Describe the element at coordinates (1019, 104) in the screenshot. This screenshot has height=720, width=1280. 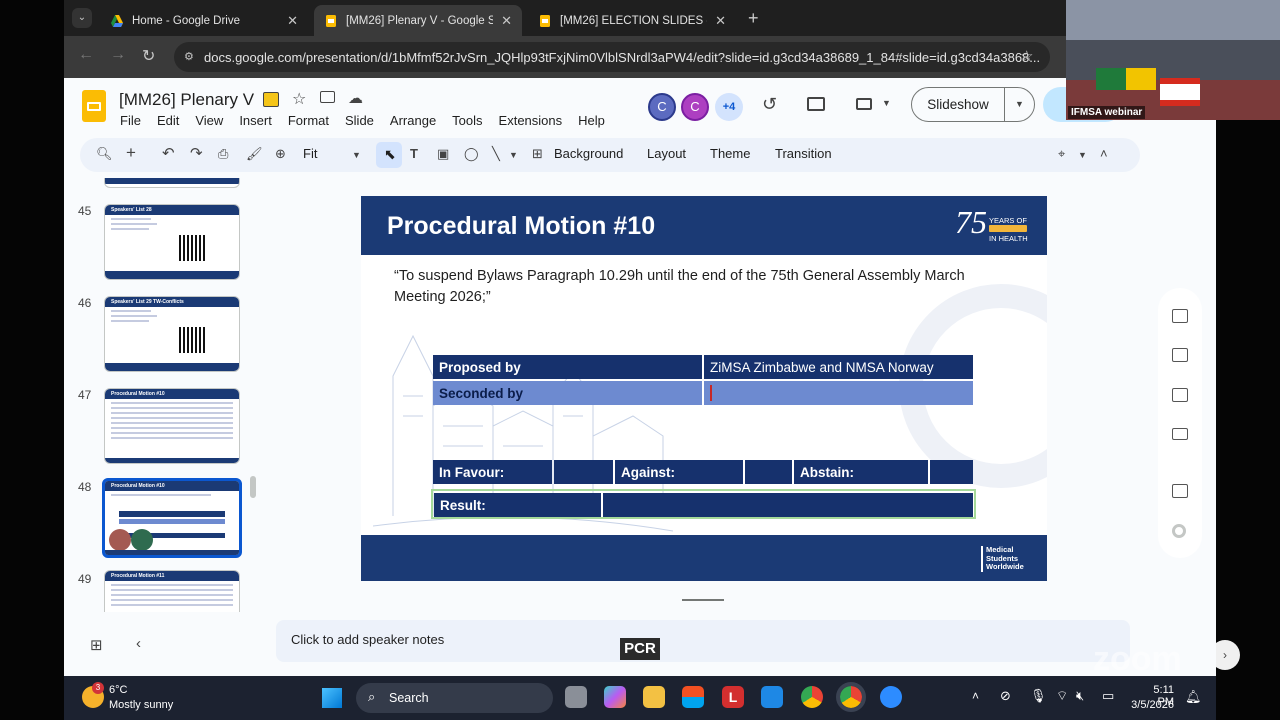
I see `slideshow-dropdown-icon: ▼` at that location.